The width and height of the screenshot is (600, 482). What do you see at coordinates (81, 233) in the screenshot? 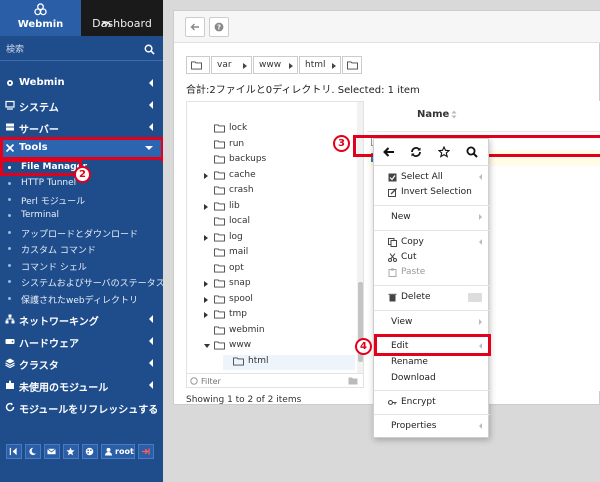
I see `sidebar-subitem-upload-download: アップロードとダウンロード` at bounding box center [81, 233].